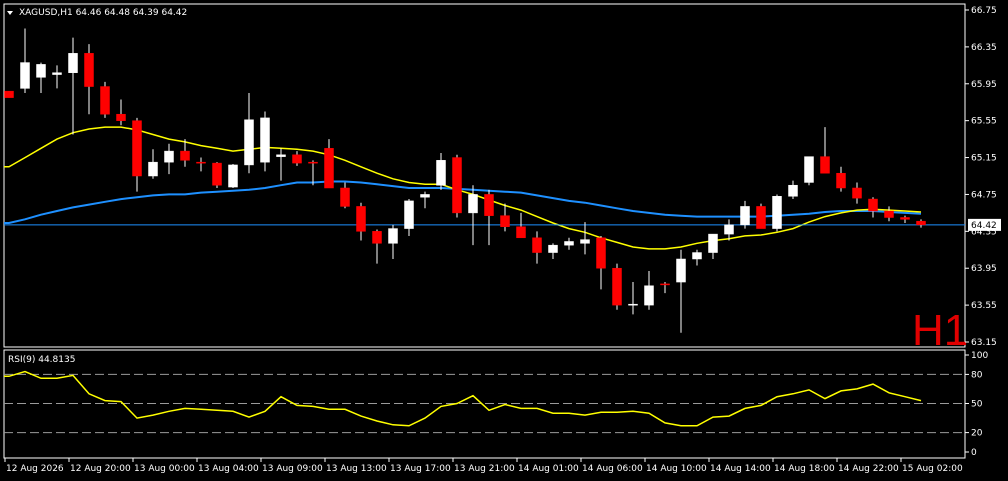 Image resolution: width=1008 pixels, height=481 pixels. What do you see at coordinates (164, 469) in the screenshot?
I see `time-tick-label: 13 Aug 00:00` at bounding box center [164, 469].